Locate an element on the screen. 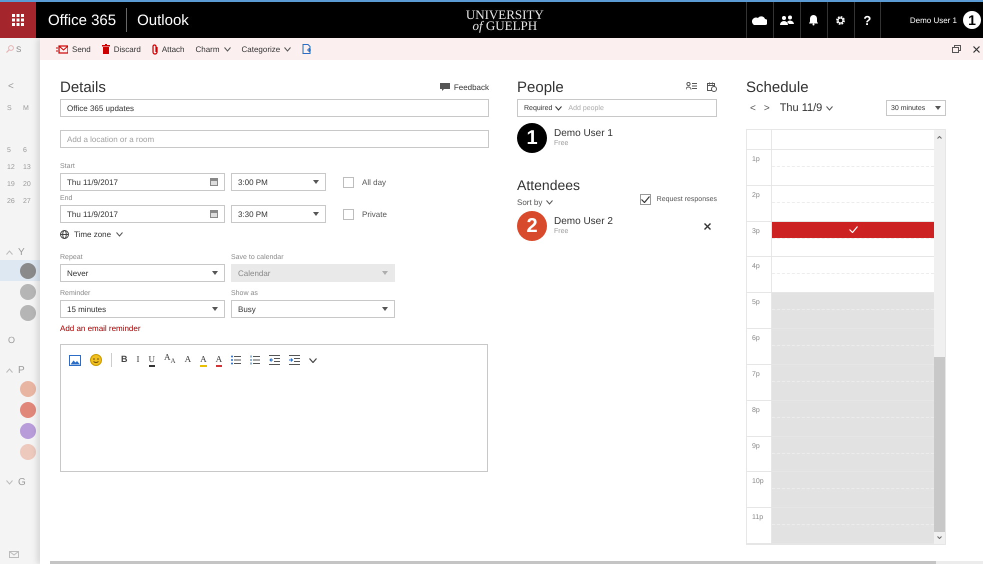 Image resolution: width=983 pixels, height=564 pixels. dropdown-value: Busy is located at coordinates (247, 309).